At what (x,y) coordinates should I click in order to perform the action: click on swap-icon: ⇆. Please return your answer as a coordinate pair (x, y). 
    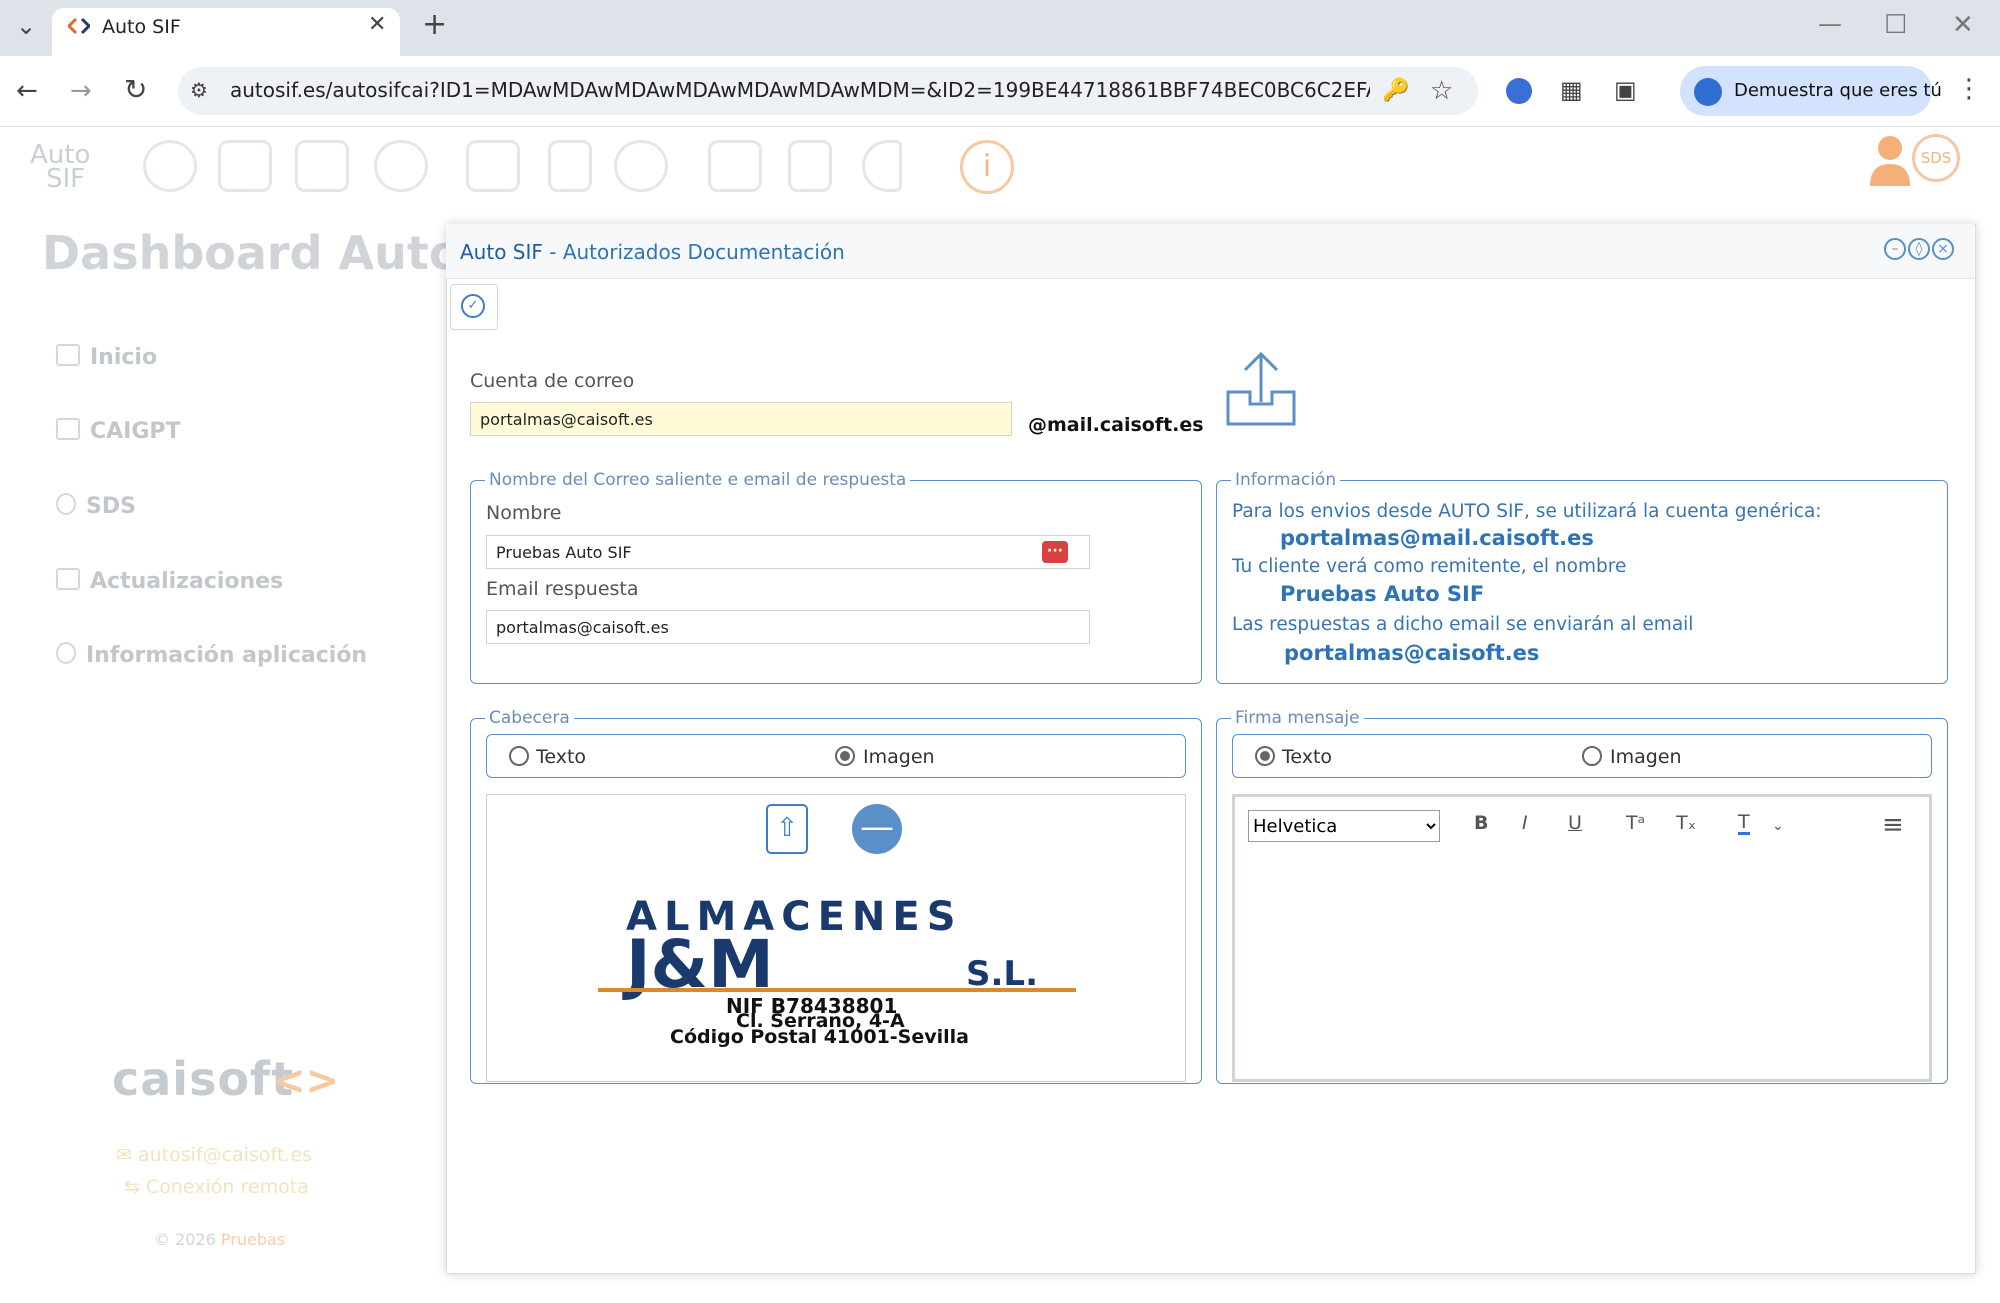
    Looking at the image, I should click on (135, 1187).